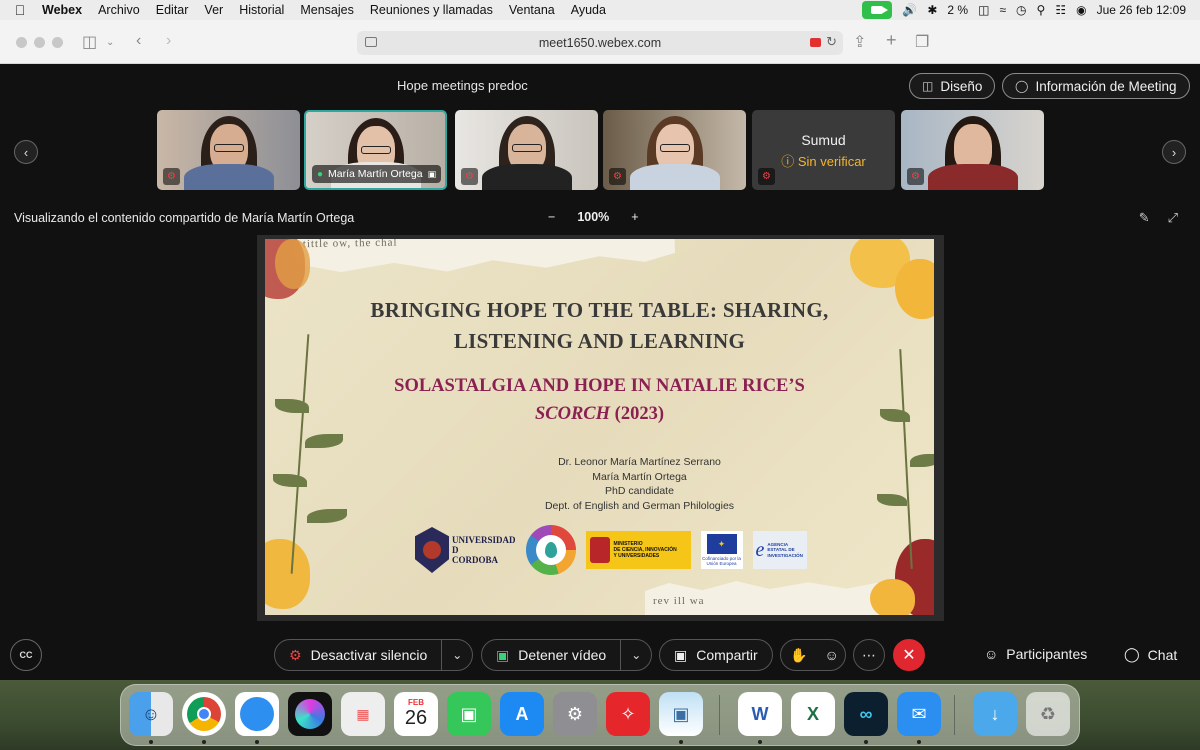  Describe the element at coordinates (213, 10) in the screenshot. I see `menu-ver: Ver` at that location.